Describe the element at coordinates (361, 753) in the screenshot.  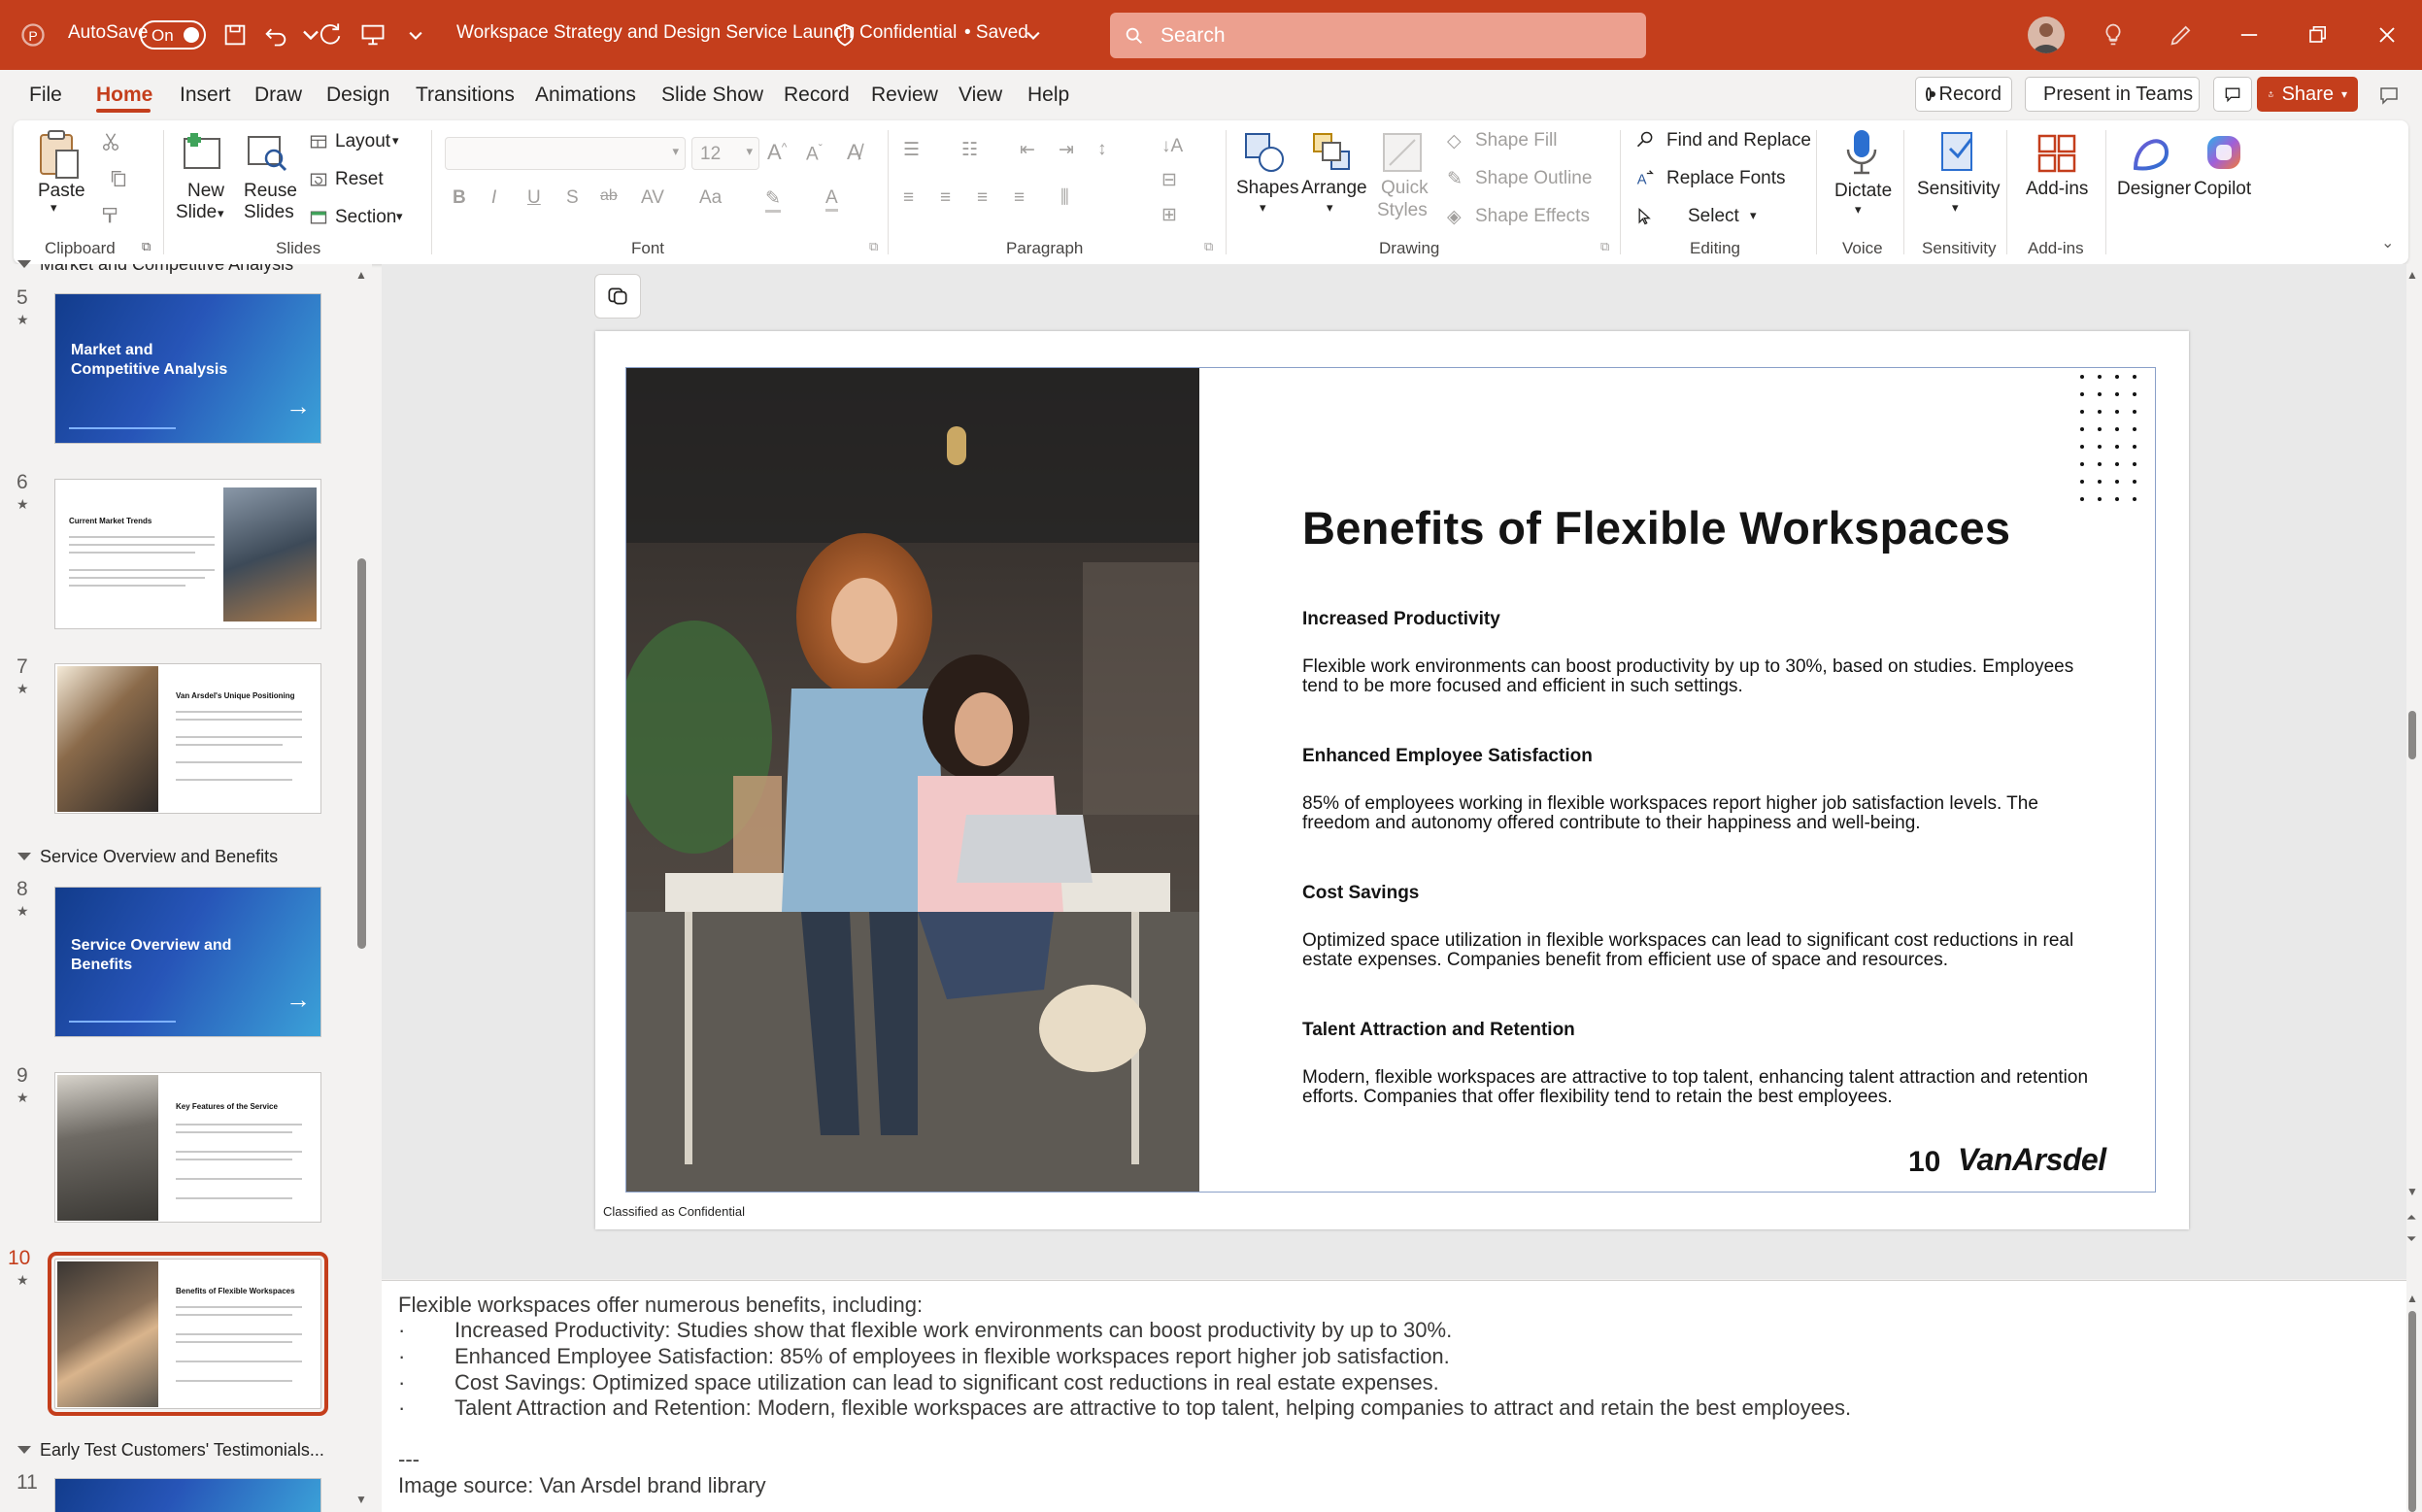
I see `thumbnail-scrollbar` at that location.